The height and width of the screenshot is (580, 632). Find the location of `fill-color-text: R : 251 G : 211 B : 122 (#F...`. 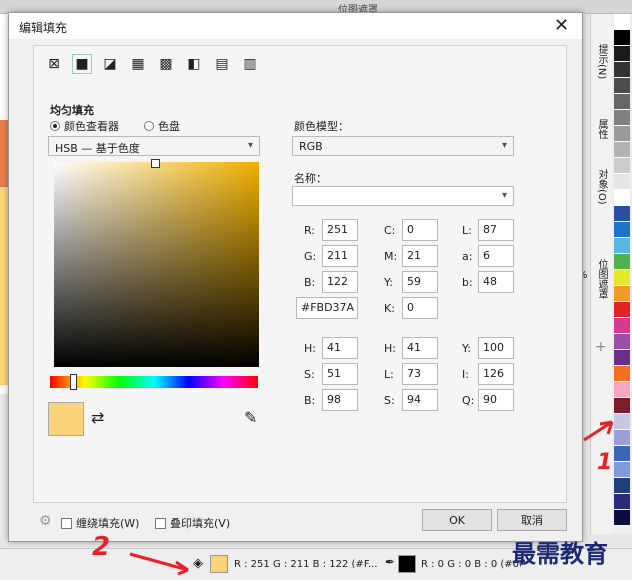

fill-color-text: R : 251 G : 211 B : 122 (#F... is located at coordinates (306, 564).